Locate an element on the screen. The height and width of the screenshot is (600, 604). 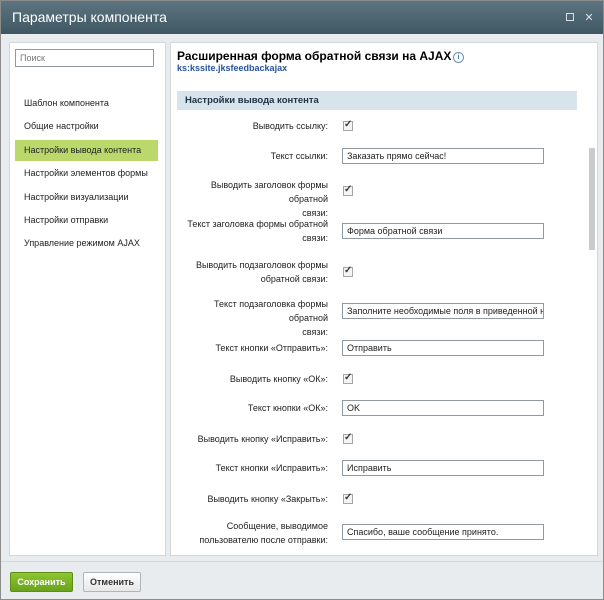
sidebar-item-sending: Настройки отправки is located at coordinates (86, 220).